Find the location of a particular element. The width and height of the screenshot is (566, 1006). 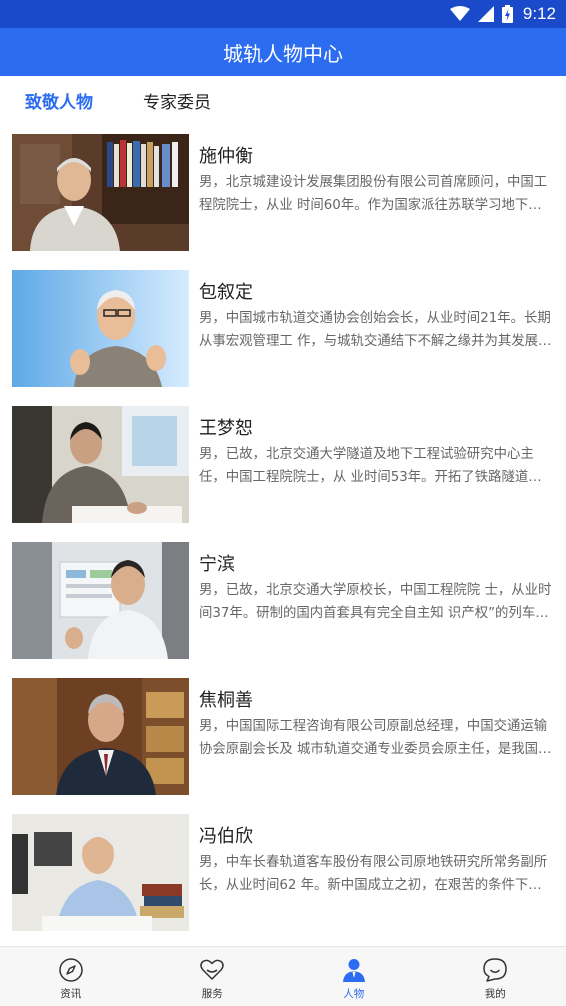

bottom-nav: 资讯 服务 人物 我的 is located at coordinates (283, 976).